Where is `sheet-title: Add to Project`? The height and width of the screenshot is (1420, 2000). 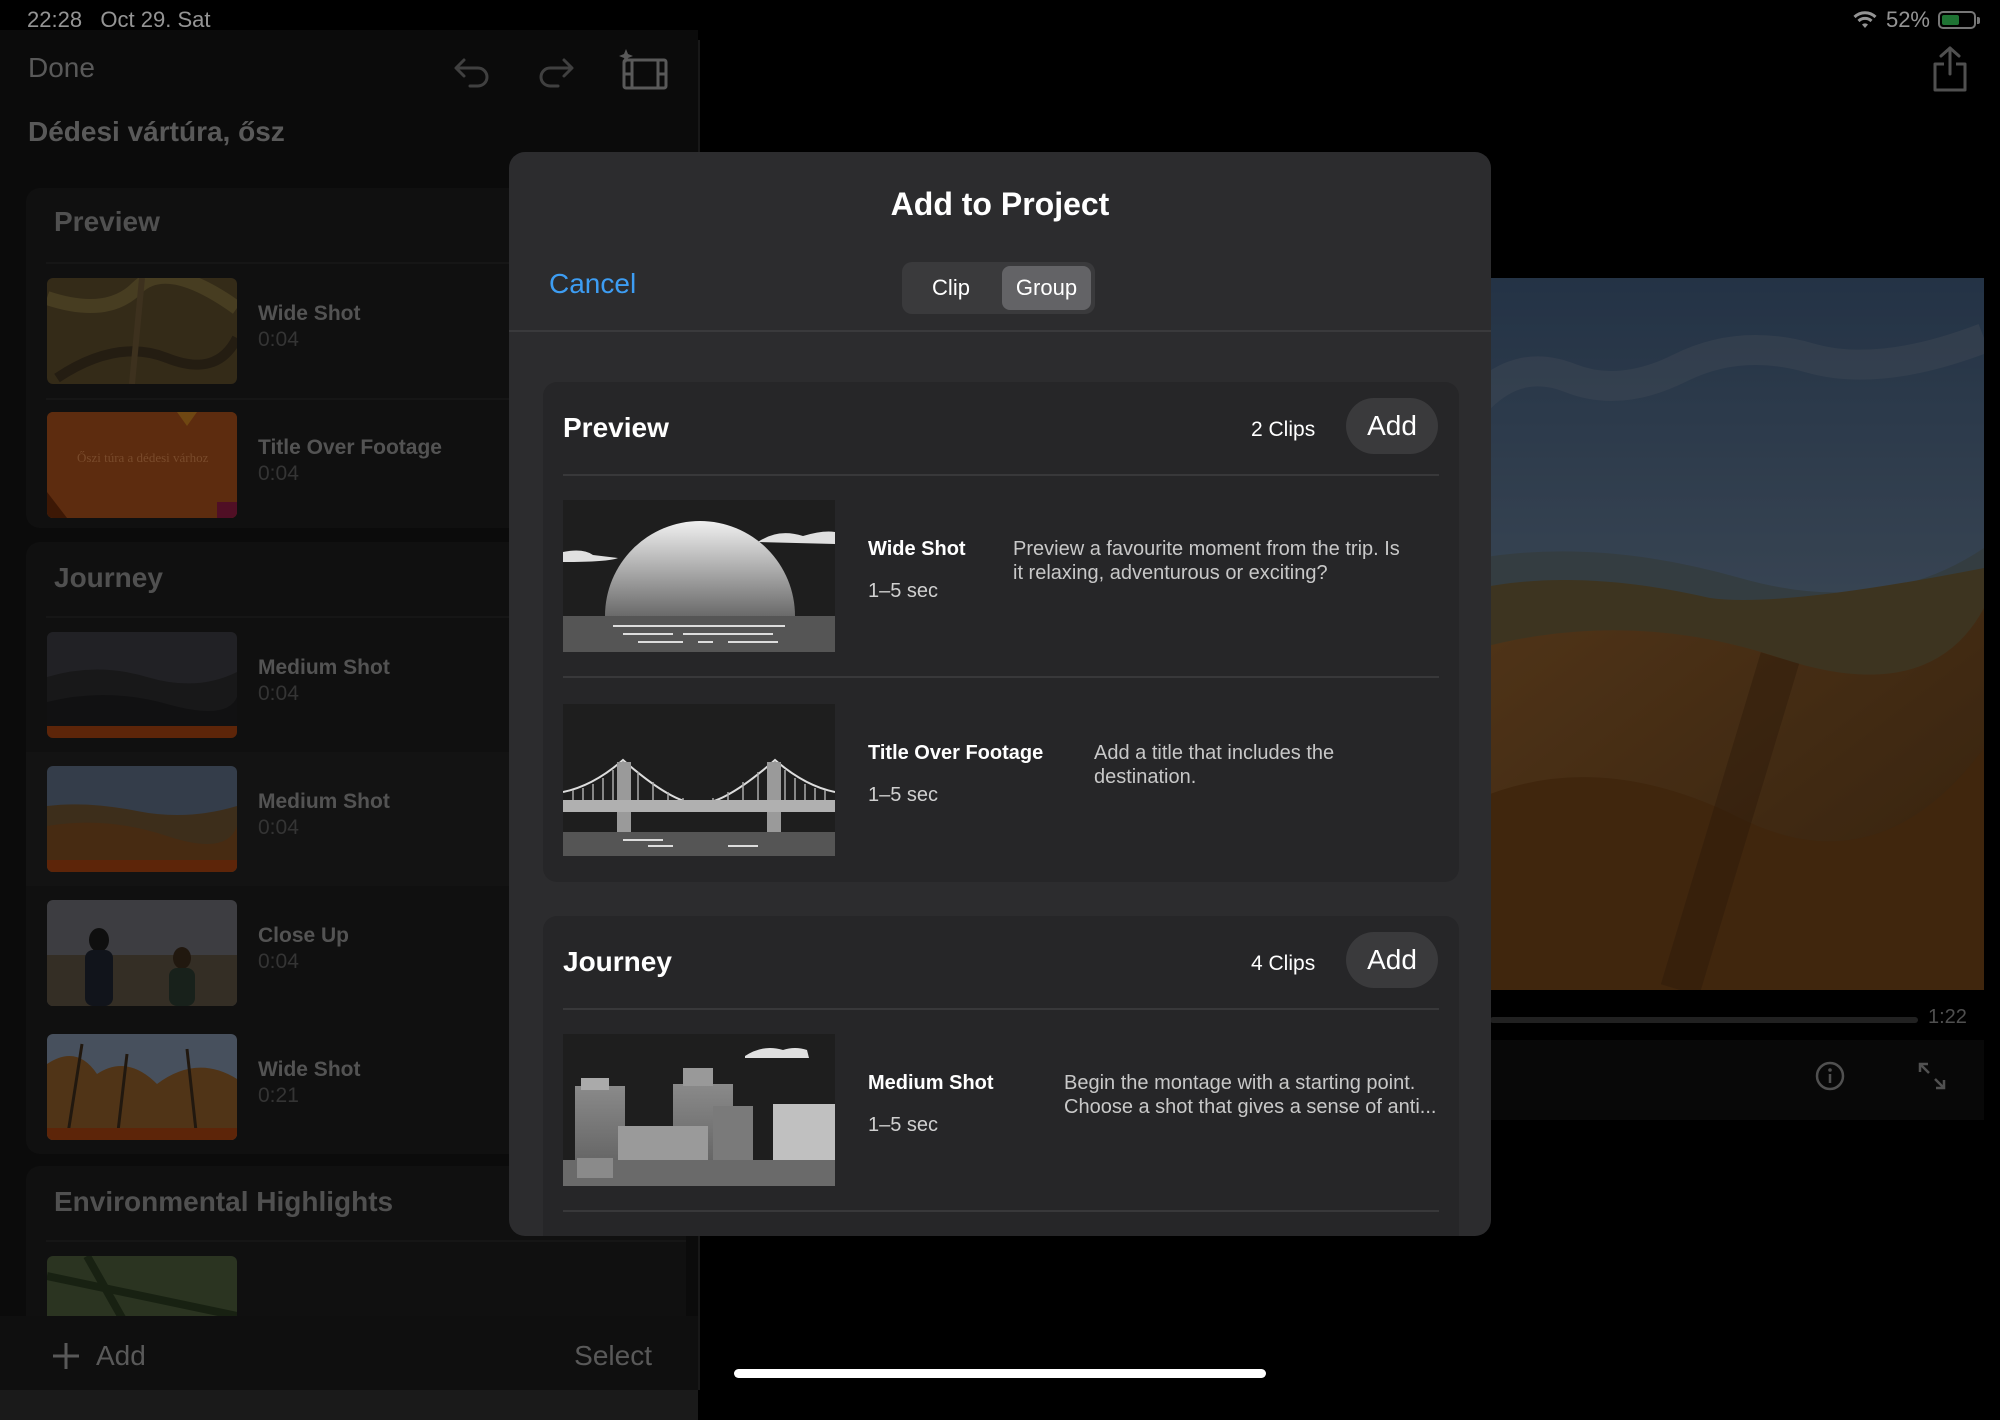 sheet-title: Add to Project is located at coordinates (1000, 204).